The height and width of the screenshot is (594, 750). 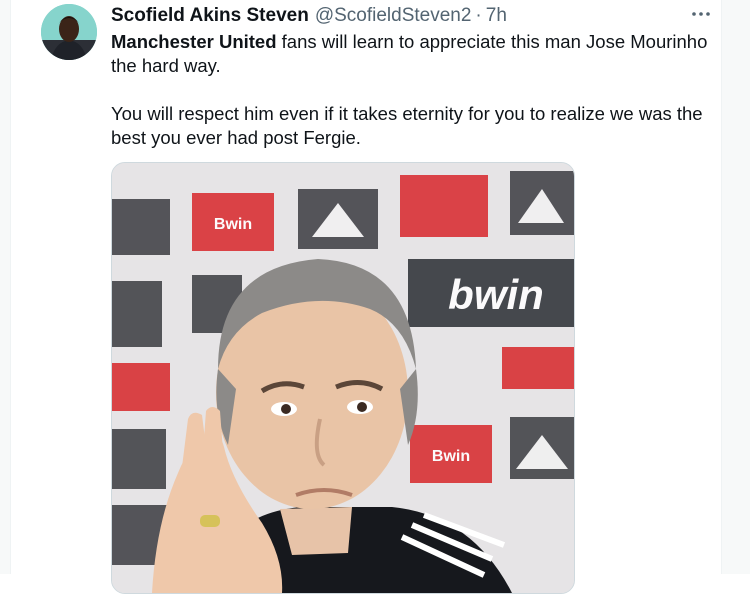 I want to click on more-options-button, so click(x=701, y=14).